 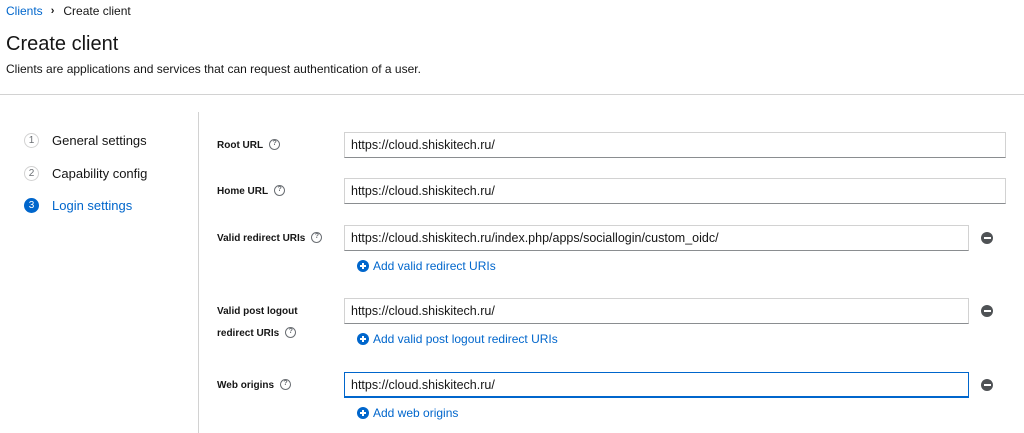 What do you see at coordinates (675, 191) in the screenshot?
I see `home-url-input` at bounding box center [675, 191].